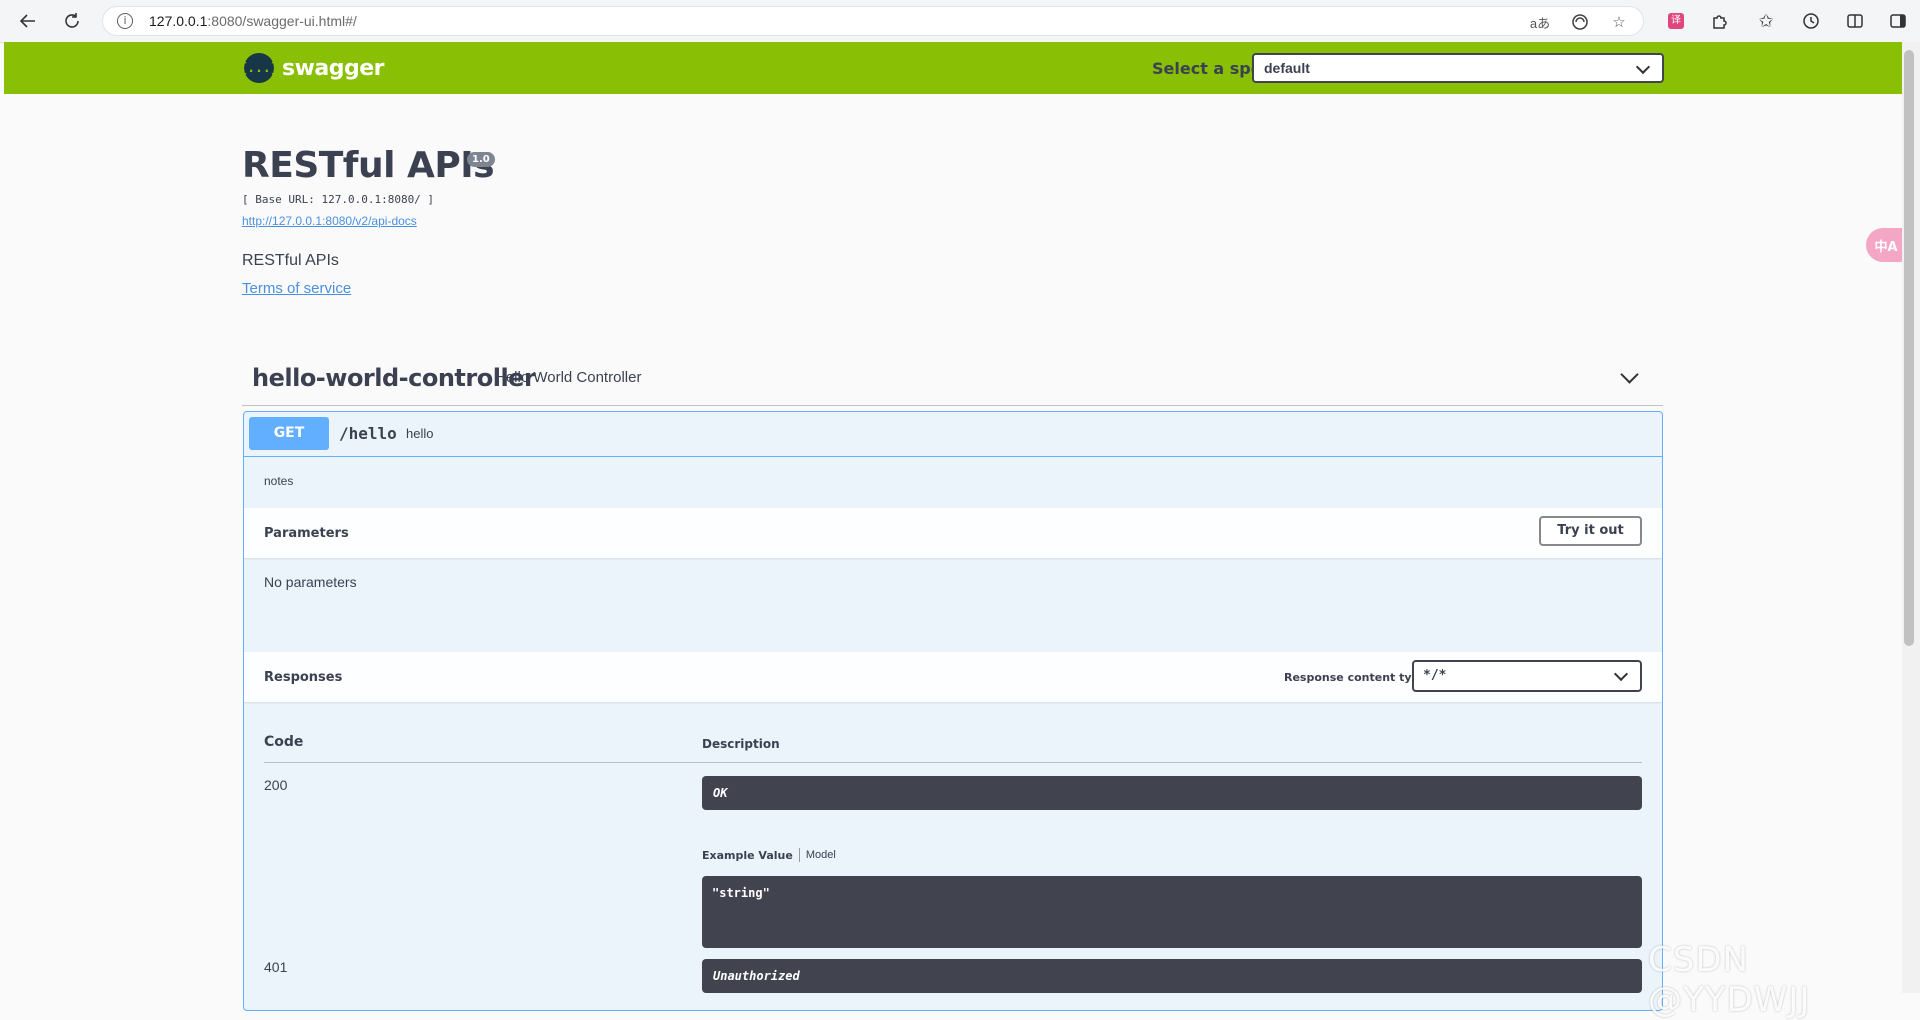  Describe the element at coordinates (1527, 676) in the screenshot. I see `response-content-type-select: */*` at that location.